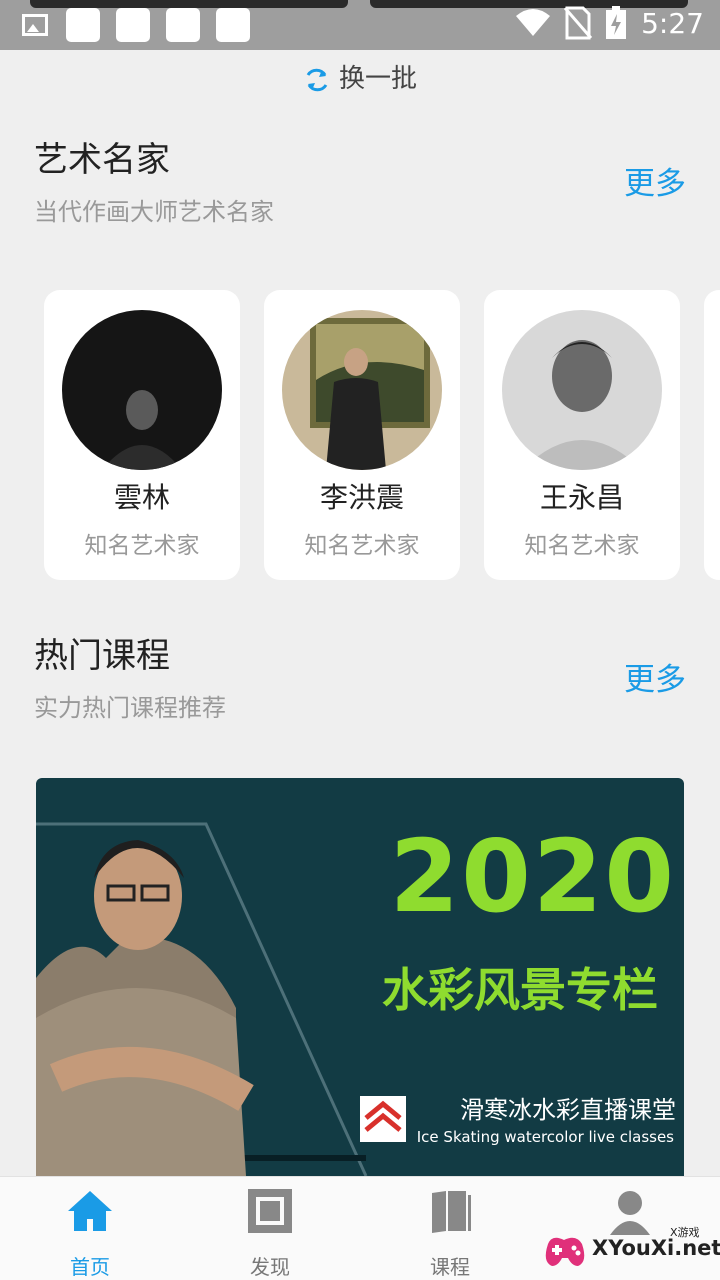 This screenshot has width=720, height=1280. I want to click on courses-more-link: 更多, so click(655, 676).